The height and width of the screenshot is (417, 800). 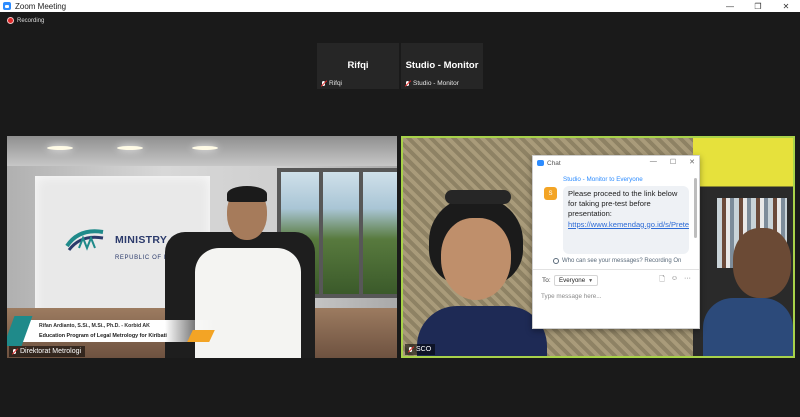 What do you see at coordinates (730, 6) in the screenshot?
I see `minimize-button: —` at bounding box center [730, 6].